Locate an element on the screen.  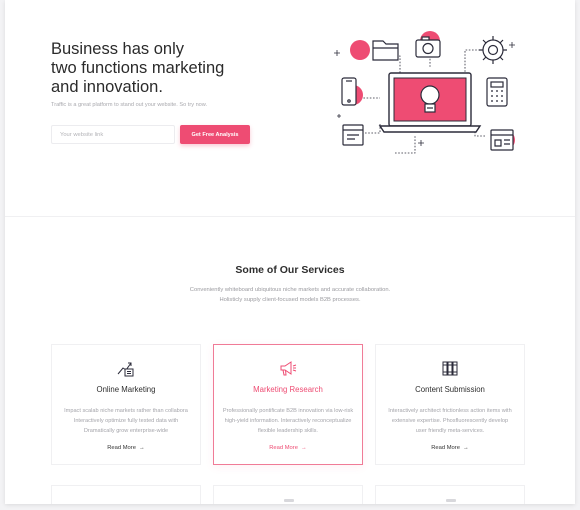
card-title: Content Submission is located at coordinates (450, 389).